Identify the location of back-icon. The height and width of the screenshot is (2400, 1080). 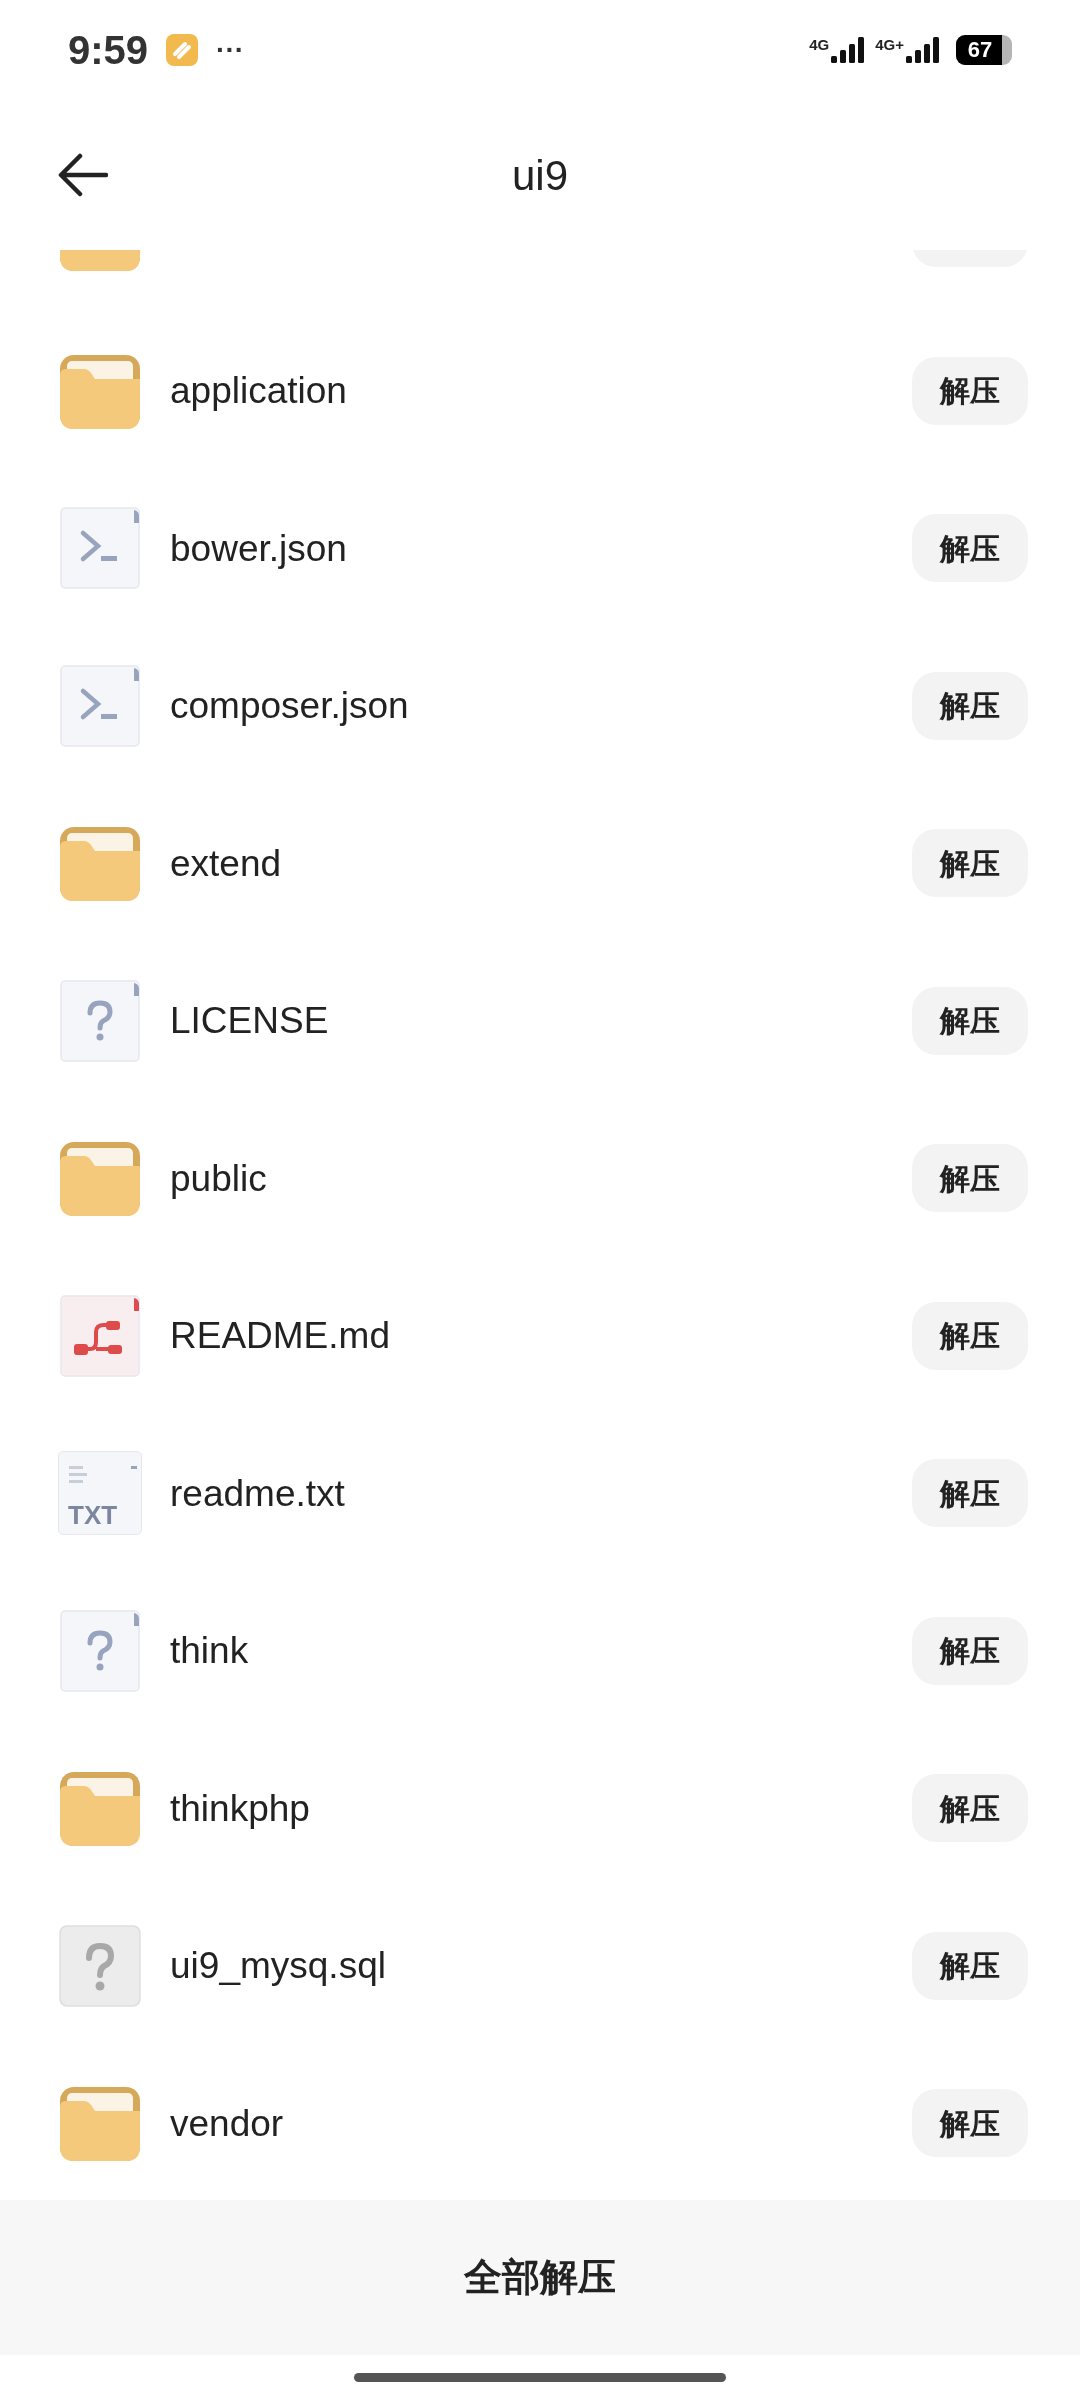
(83, 175).